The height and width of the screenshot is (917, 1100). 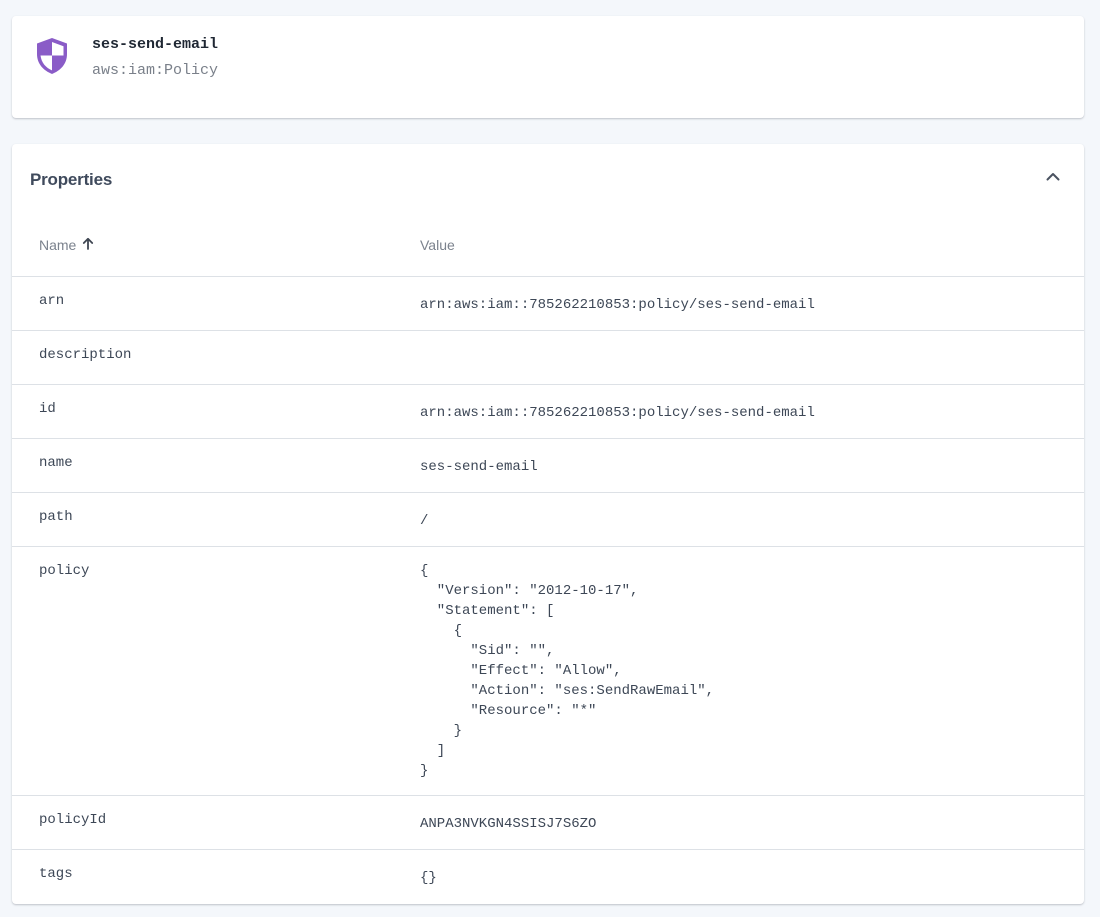 What do you see at coordinates (548, 520) in the screenshot?
I see `table-row: path /` at bounding box center [548, 520].